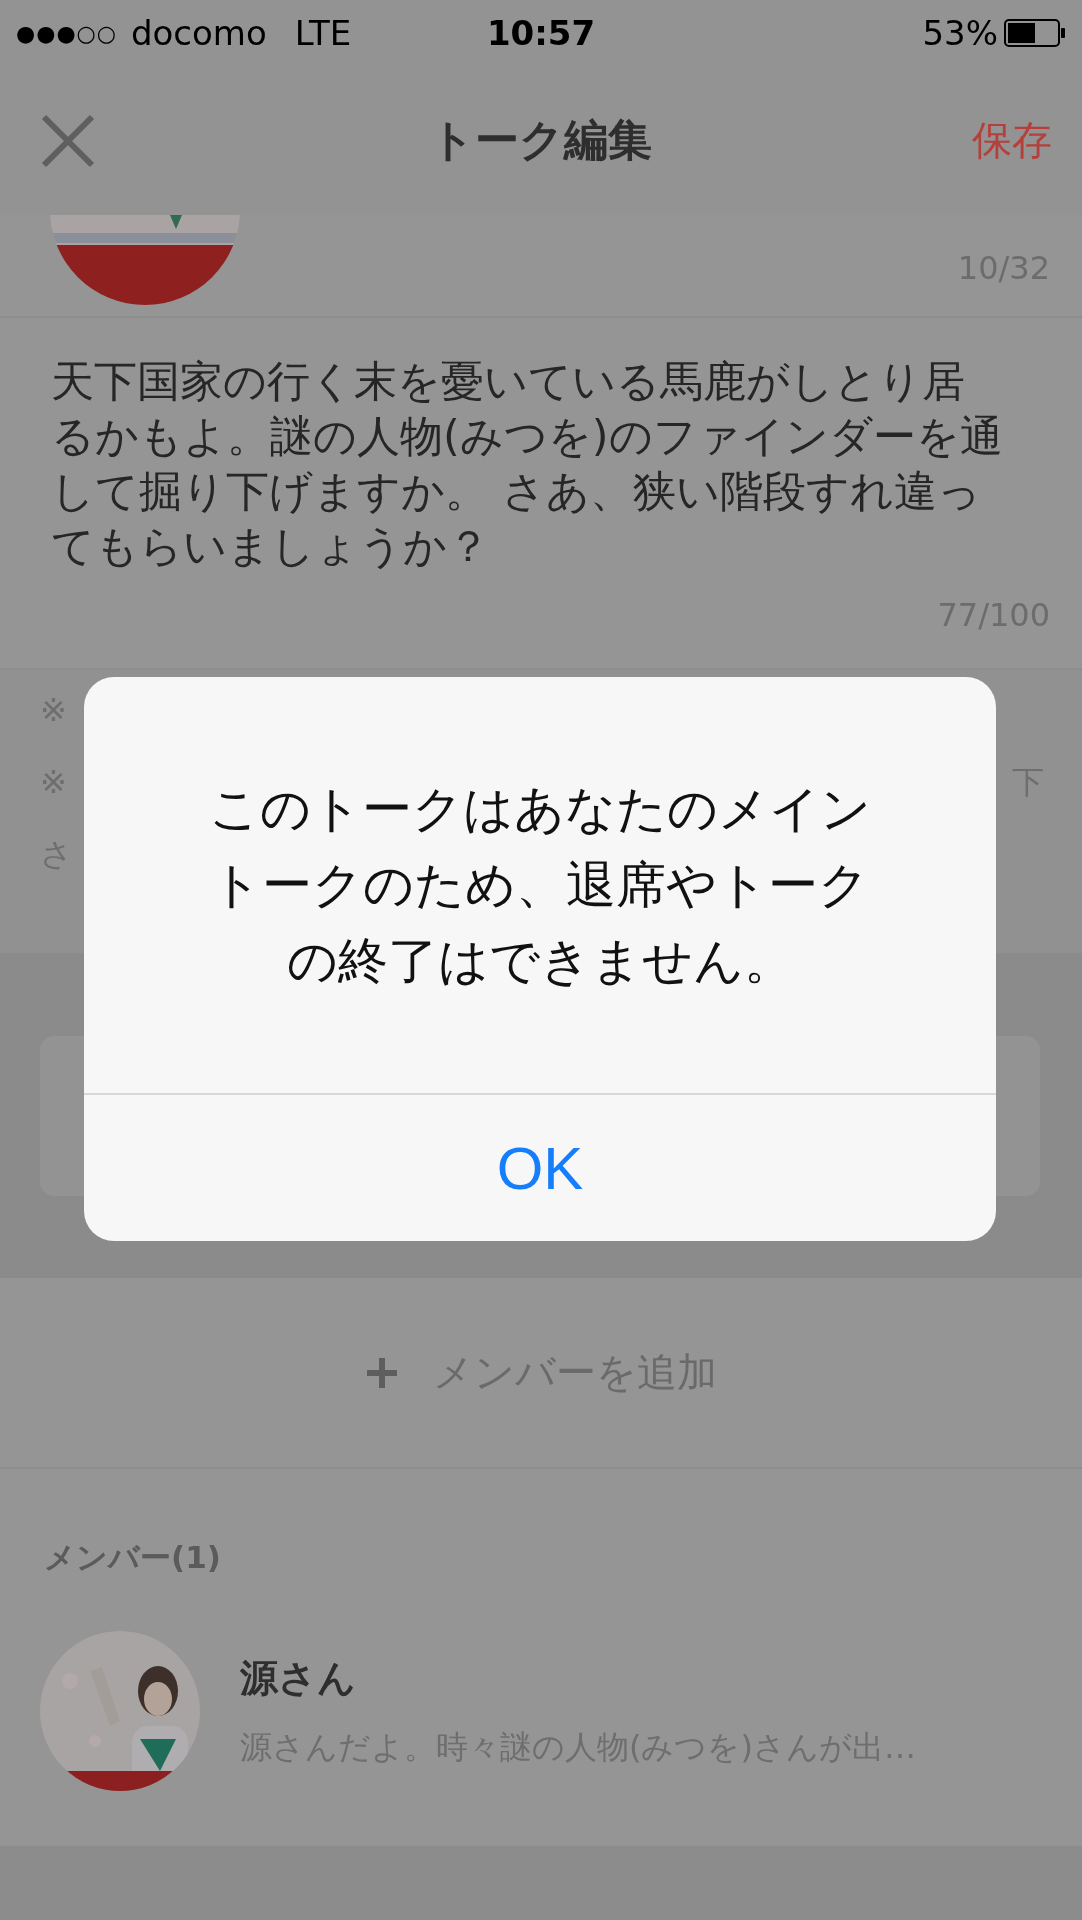  I want to click on carrier-name: docomo, so click(199, 33).